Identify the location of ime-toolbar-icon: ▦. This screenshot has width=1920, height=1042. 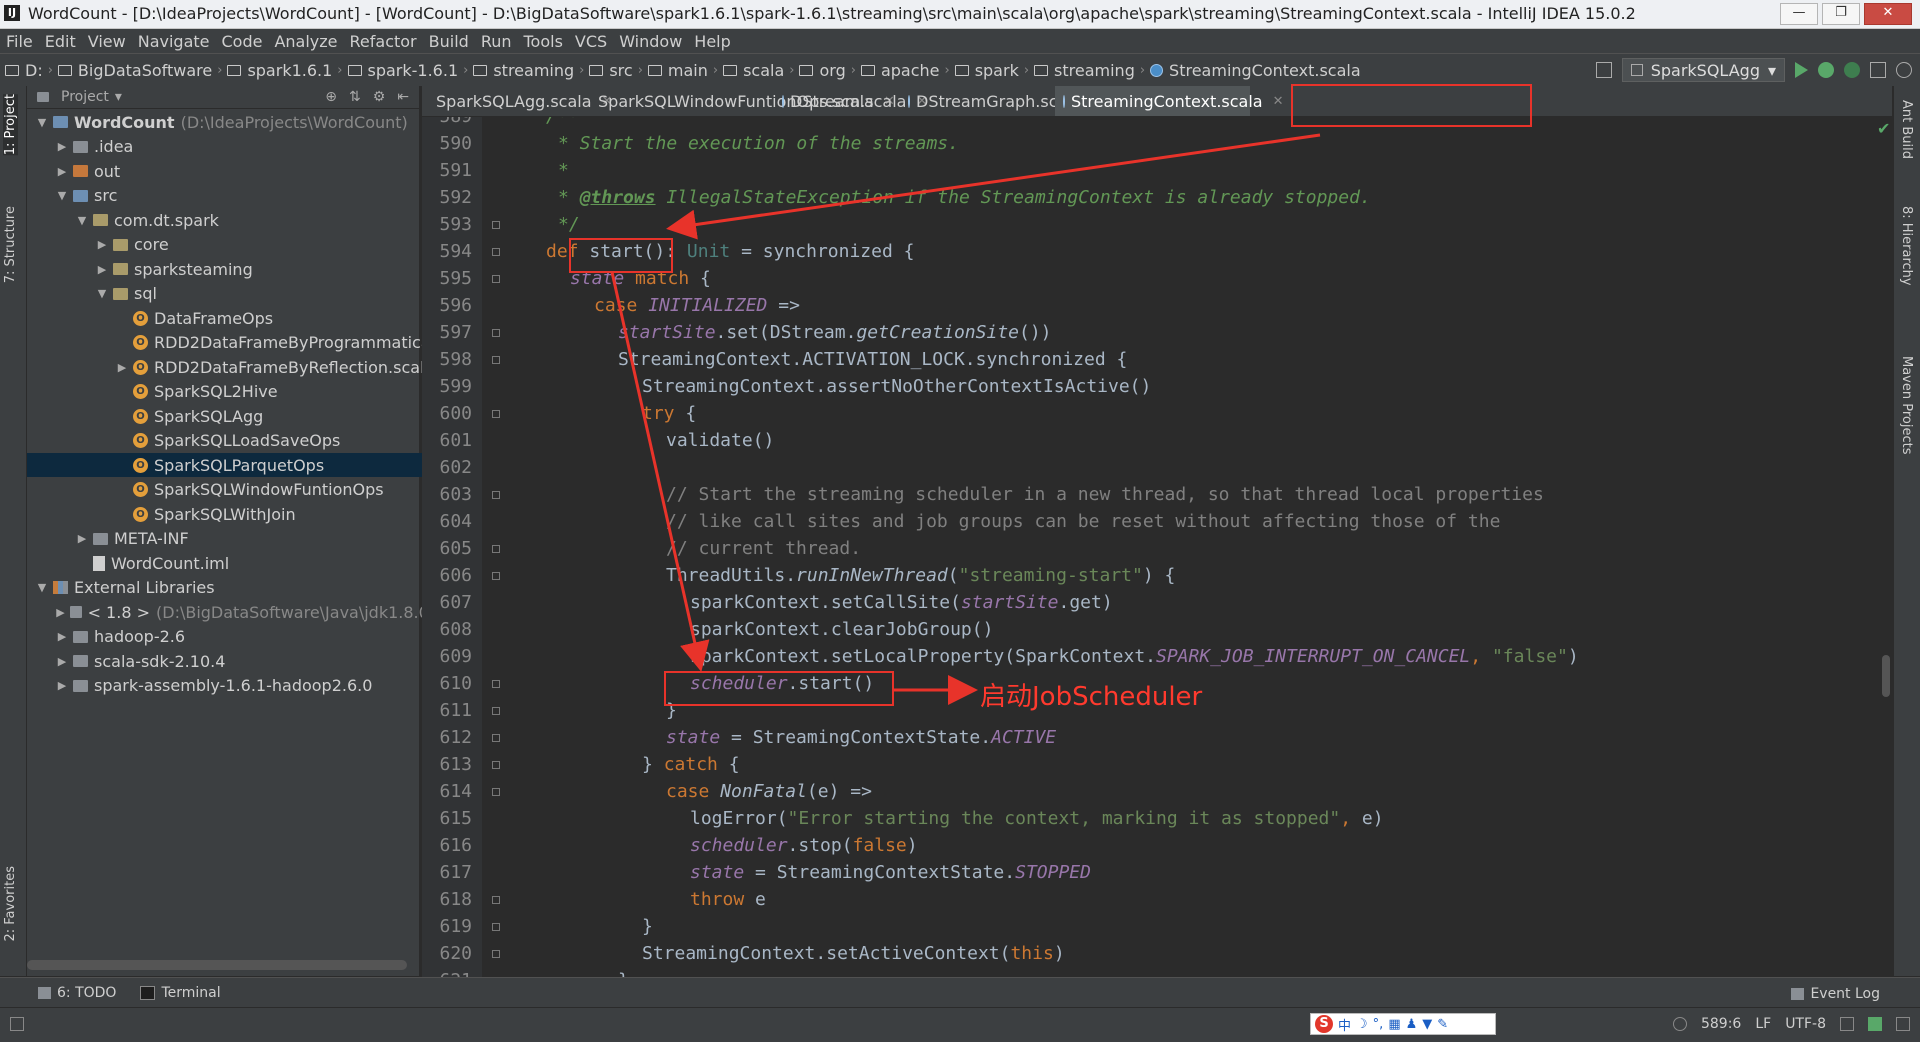
(1394, 1024).